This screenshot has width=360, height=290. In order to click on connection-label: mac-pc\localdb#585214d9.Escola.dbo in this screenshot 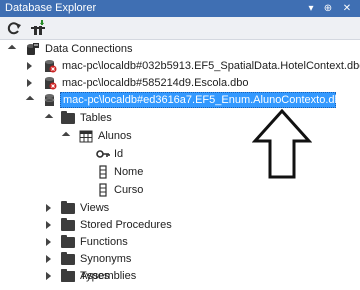, I will do `click(155, 83)`.